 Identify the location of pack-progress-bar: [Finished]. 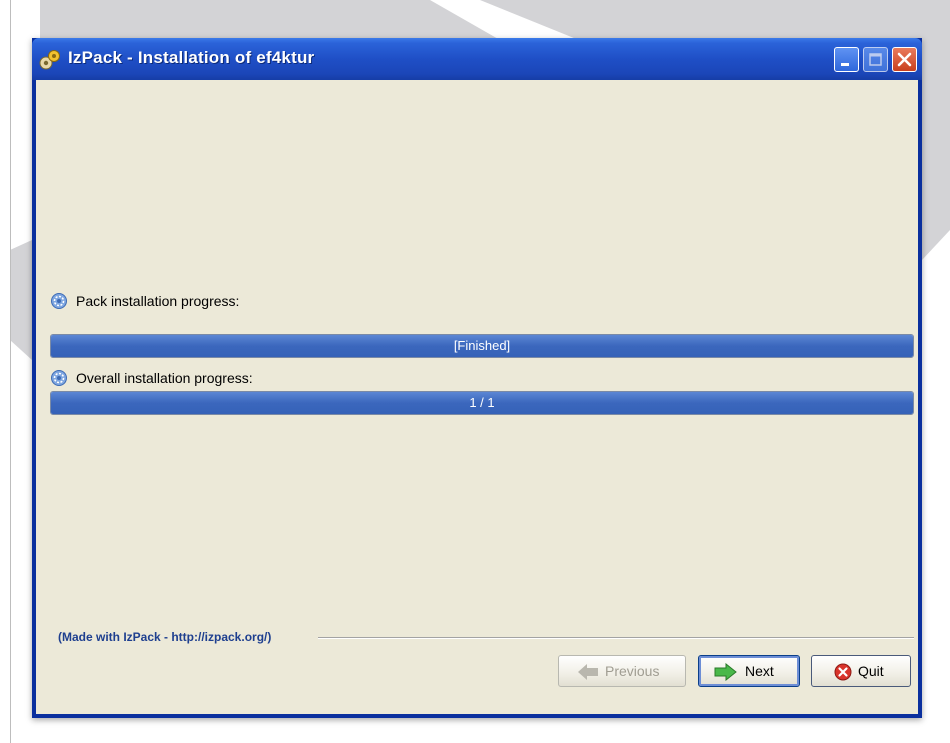
(482, 346).